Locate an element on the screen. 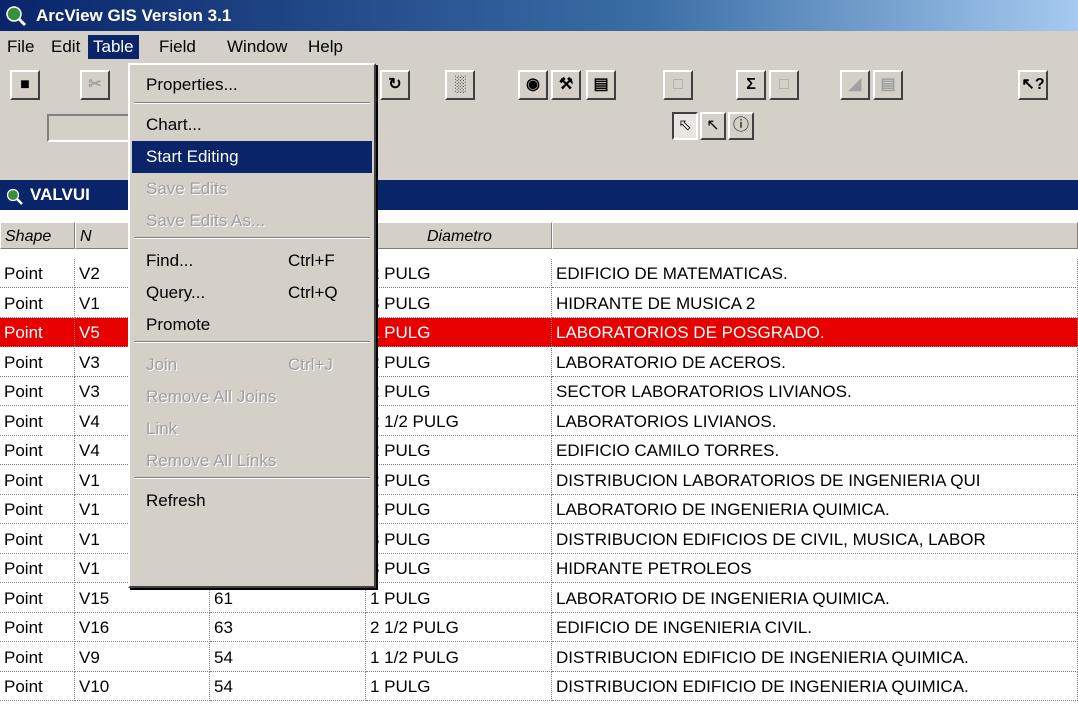 The image size is (1078, 707). menu-item-join: Join Ctrl+J is located at coordinates (252, 365).